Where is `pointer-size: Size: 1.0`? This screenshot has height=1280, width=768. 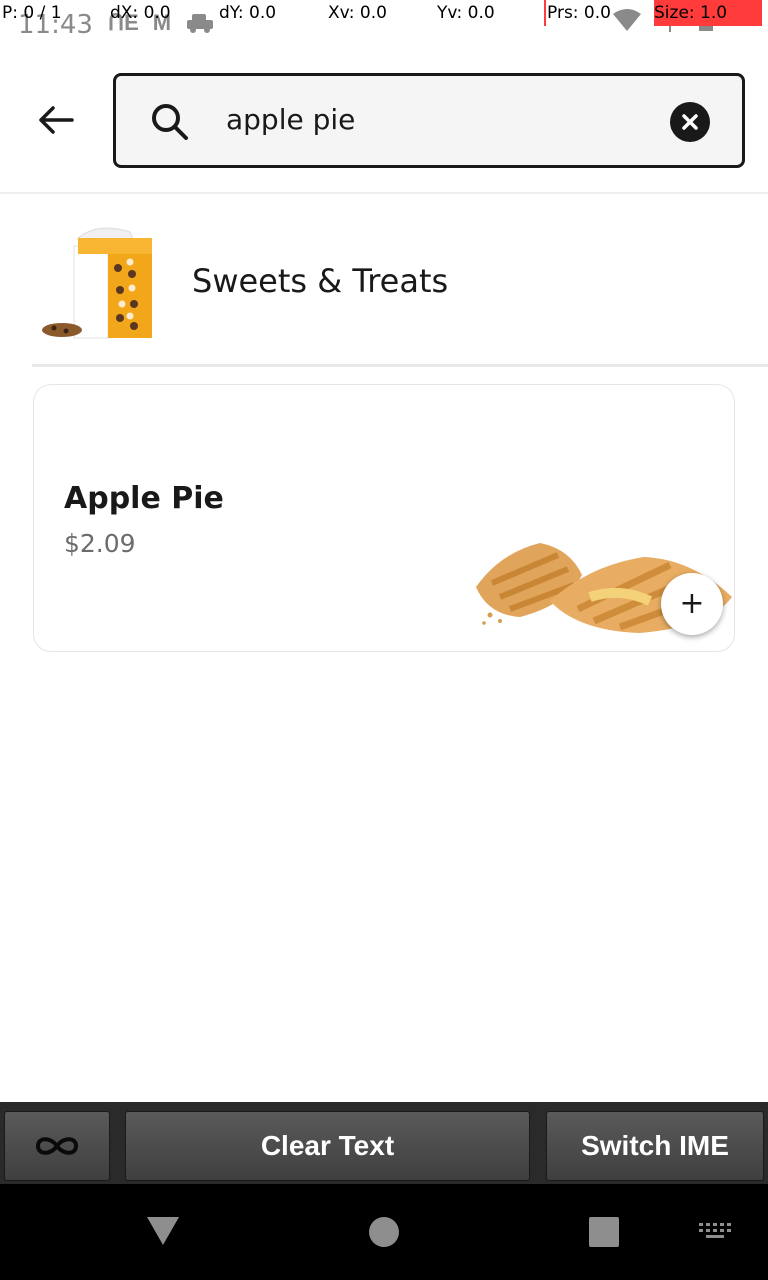
pointer-size: Size: 1.0 is located at coordinates (708, 13).